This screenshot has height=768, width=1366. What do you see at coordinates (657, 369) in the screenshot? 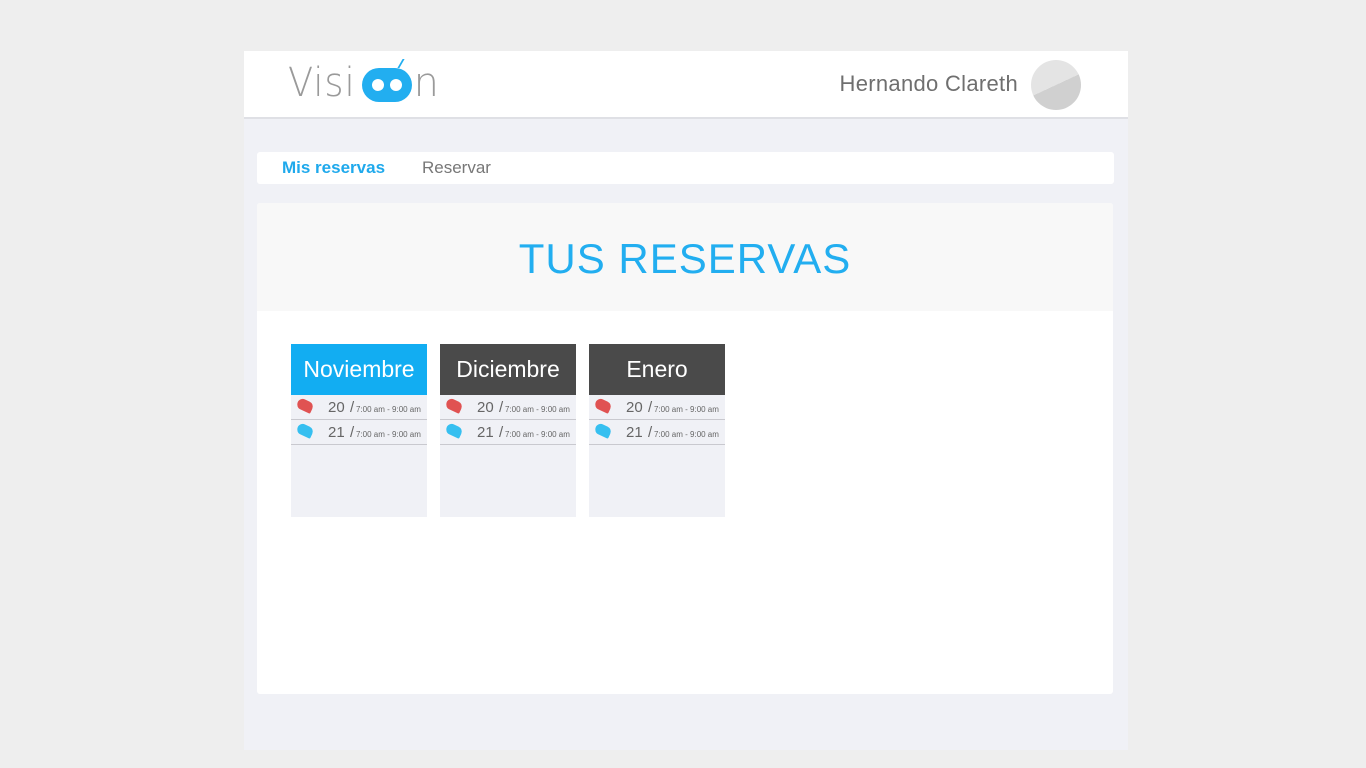
I see `month-header: Enero` at bounding box center [657, 369].